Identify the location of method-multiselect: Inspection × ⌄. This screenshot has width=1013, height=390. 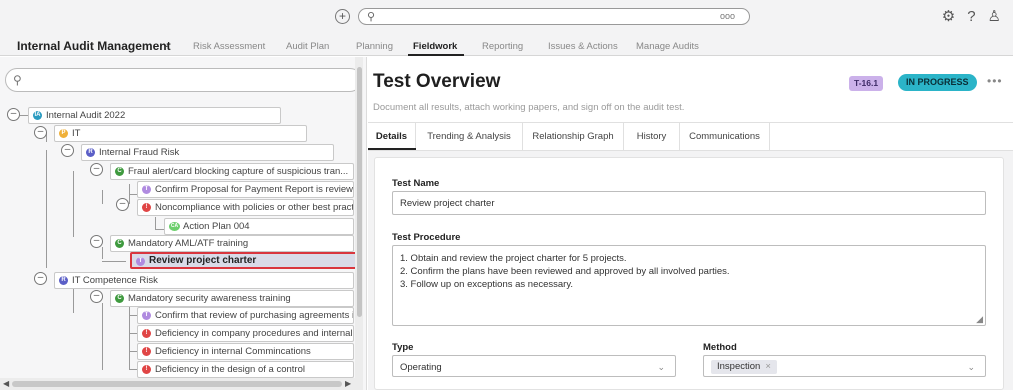
(844, 366).